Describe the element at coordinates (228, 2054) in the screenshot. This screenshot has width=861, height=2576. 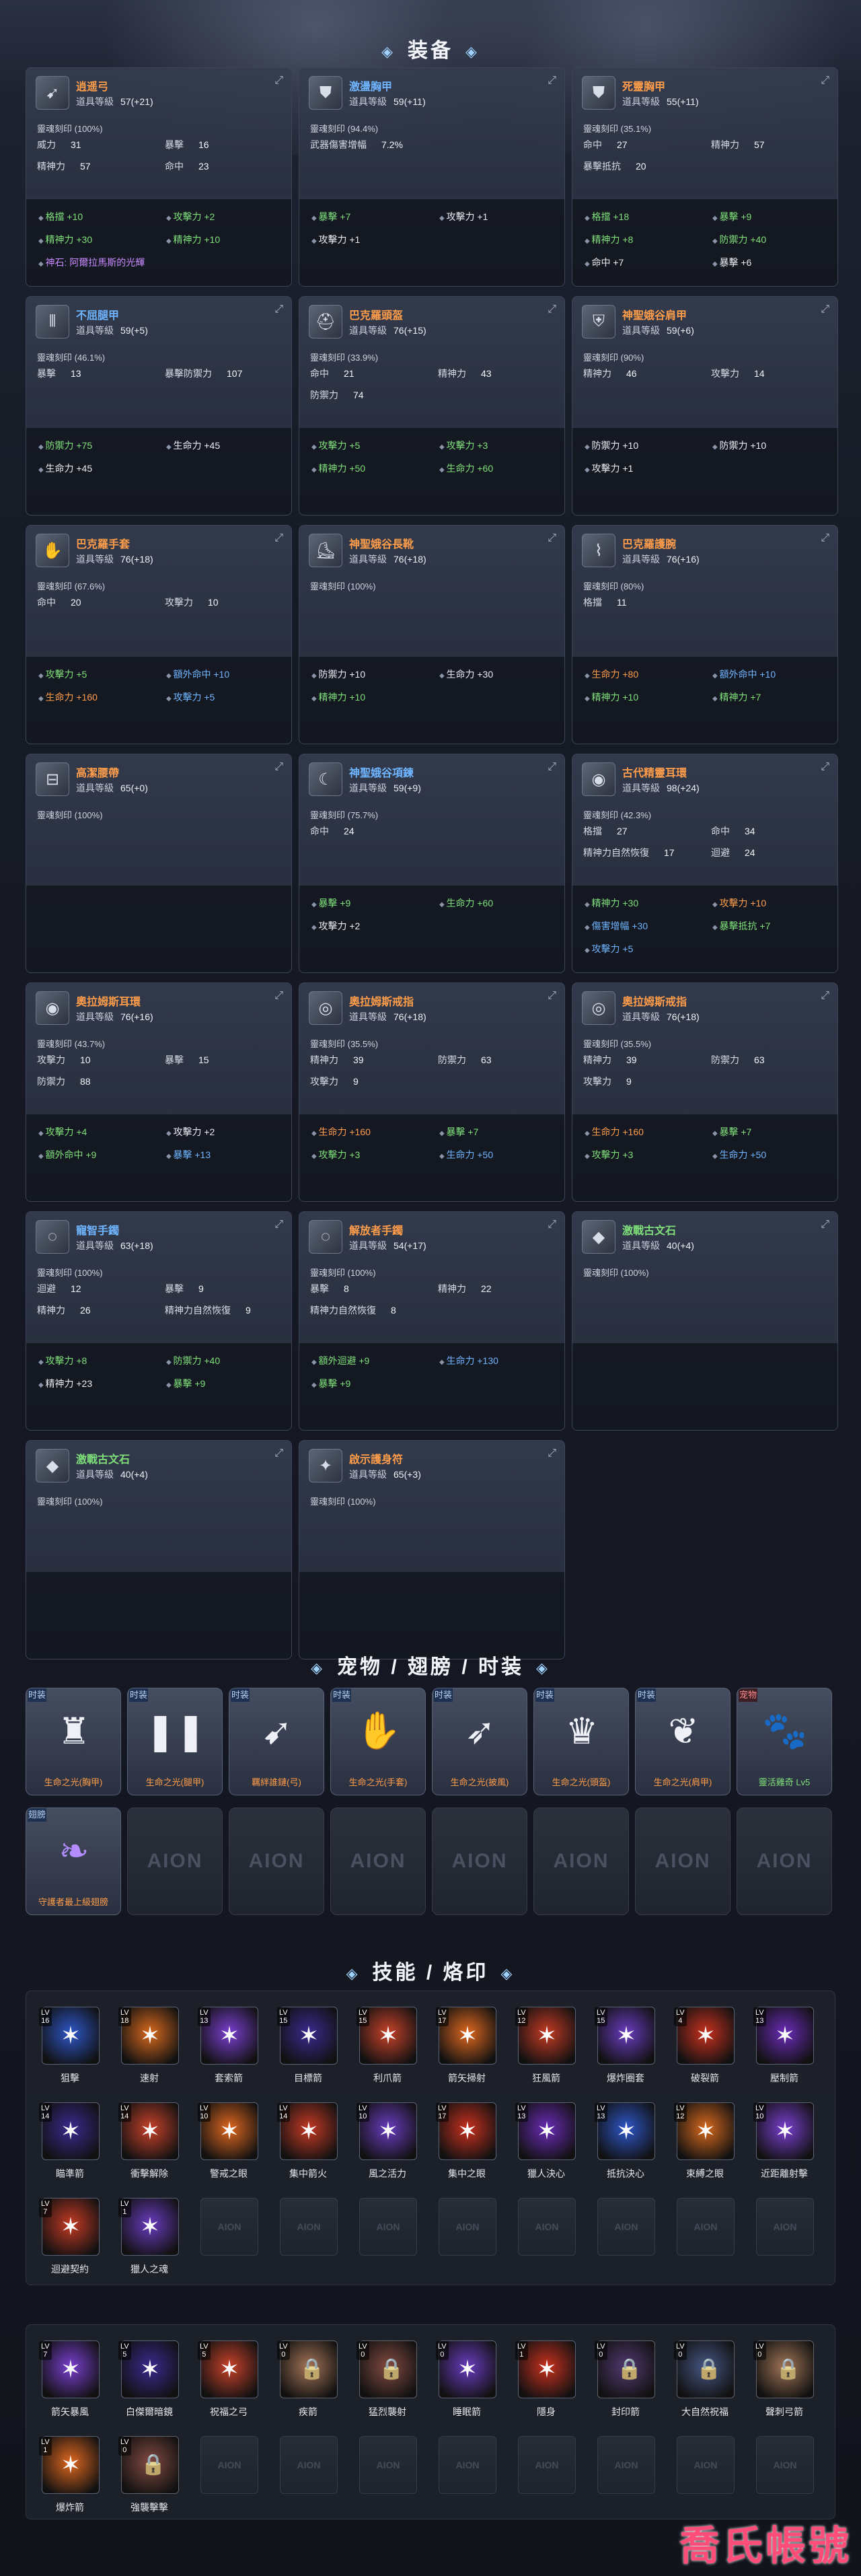
I see `skill-slot: ✶ LV 13 套索箭` at that location.